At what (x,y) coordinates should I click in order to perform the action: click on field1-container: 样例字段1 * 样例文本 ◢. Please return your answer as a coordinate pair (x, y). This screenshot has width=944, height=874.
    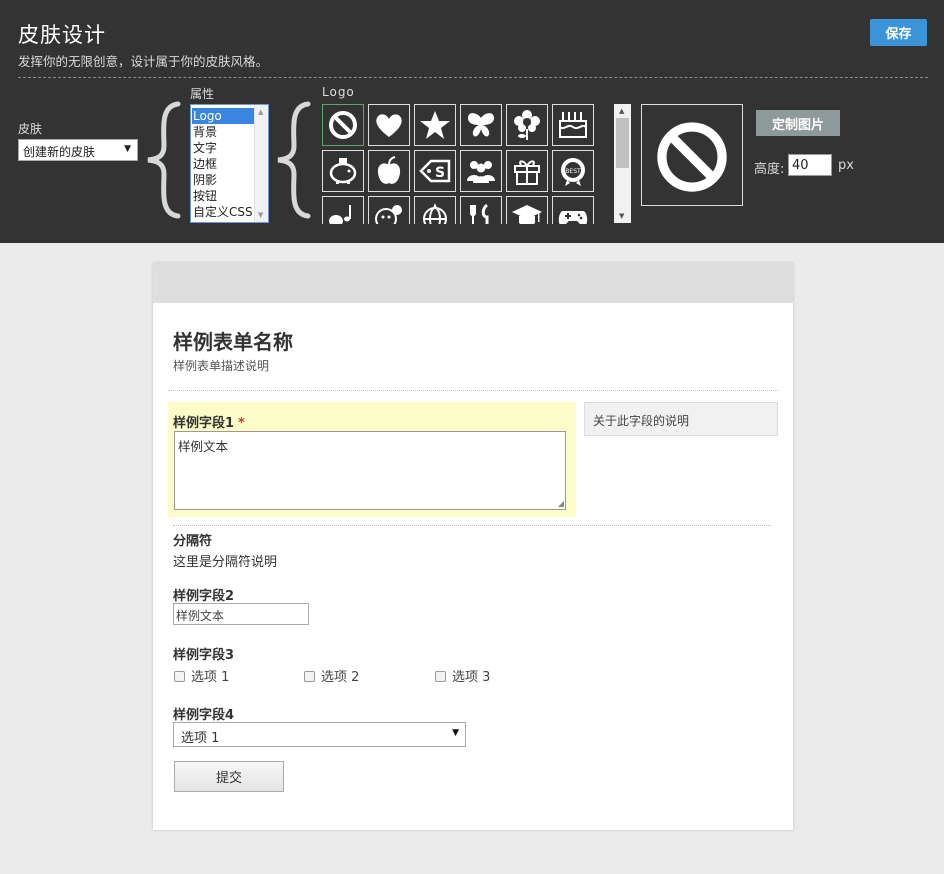
    Looking at the image, I should click on (372, 459).